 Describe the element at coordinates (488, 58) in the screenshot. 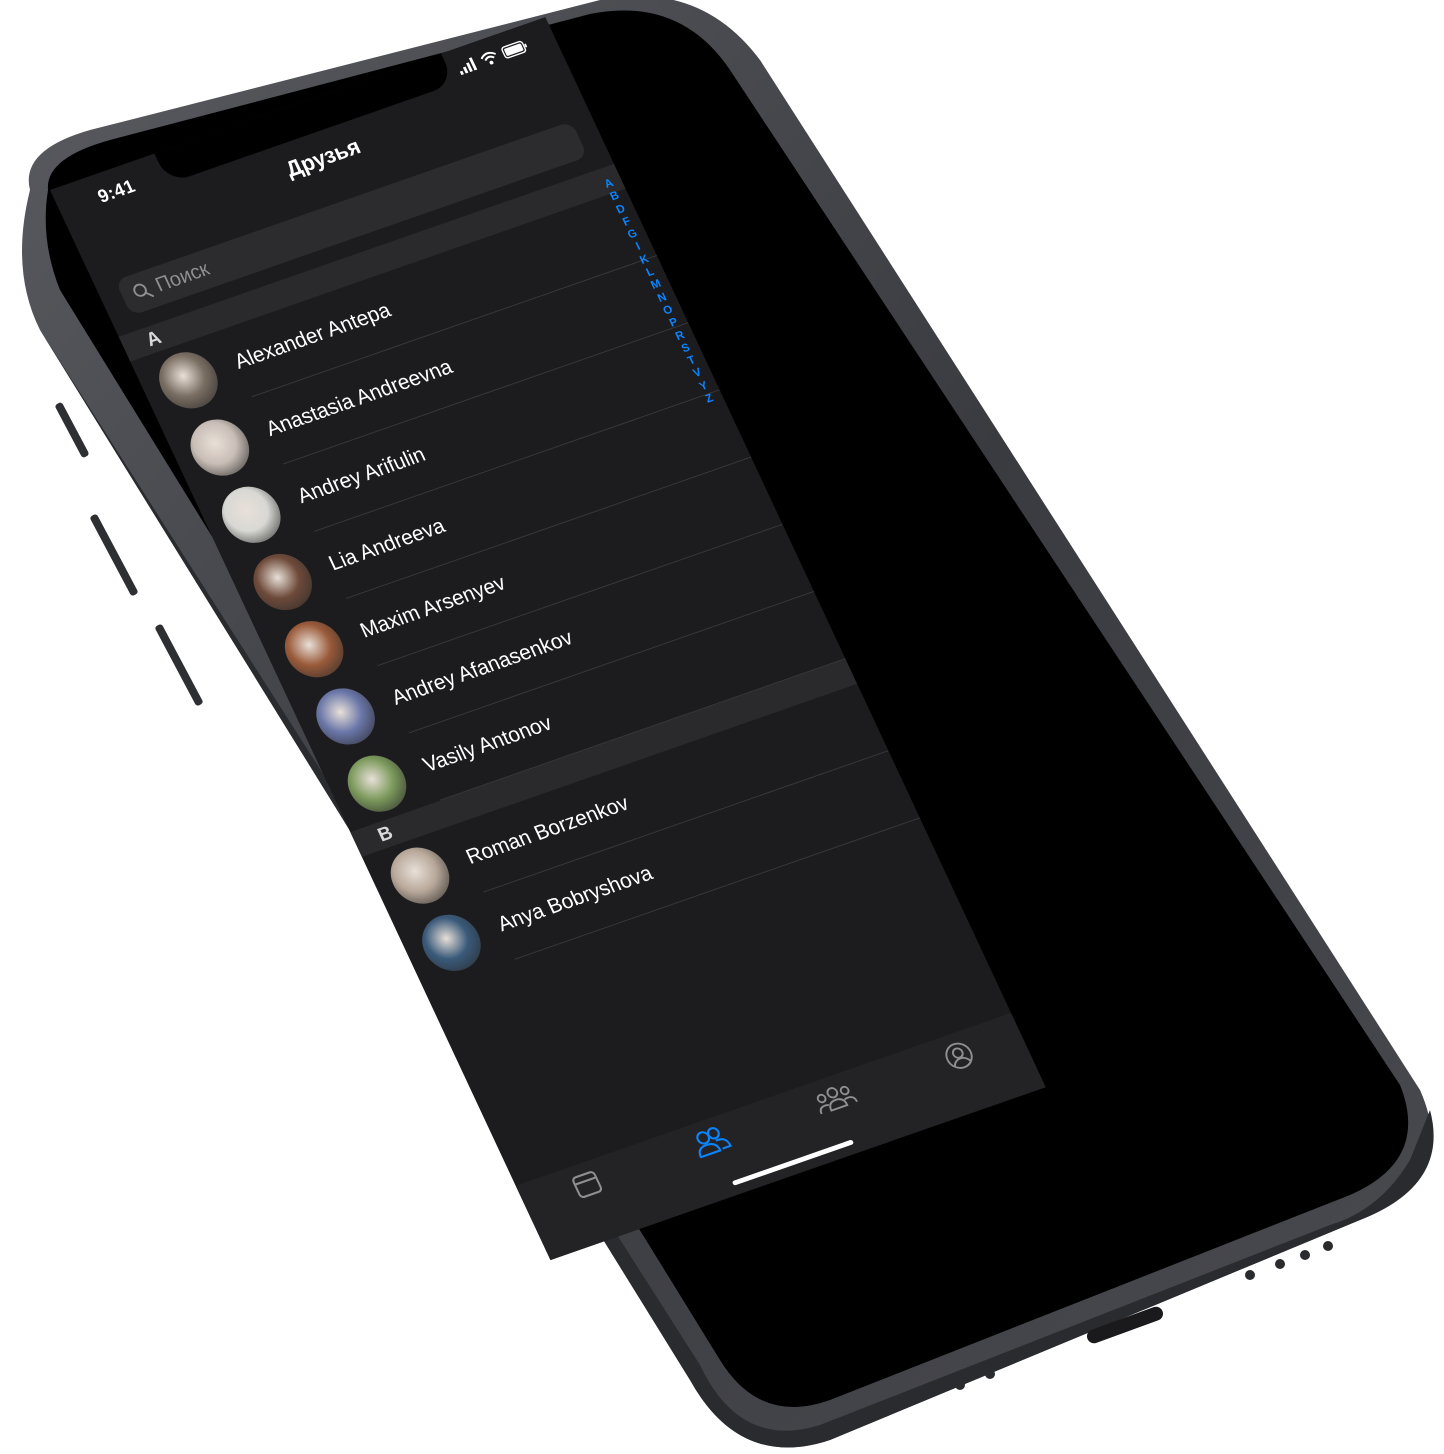

I see `wifi-icon` at that location.